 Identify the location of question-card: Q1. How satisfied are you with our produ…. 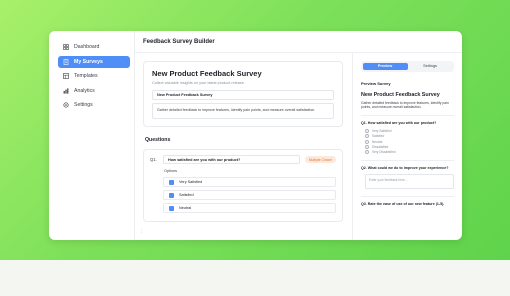
(243, 185).